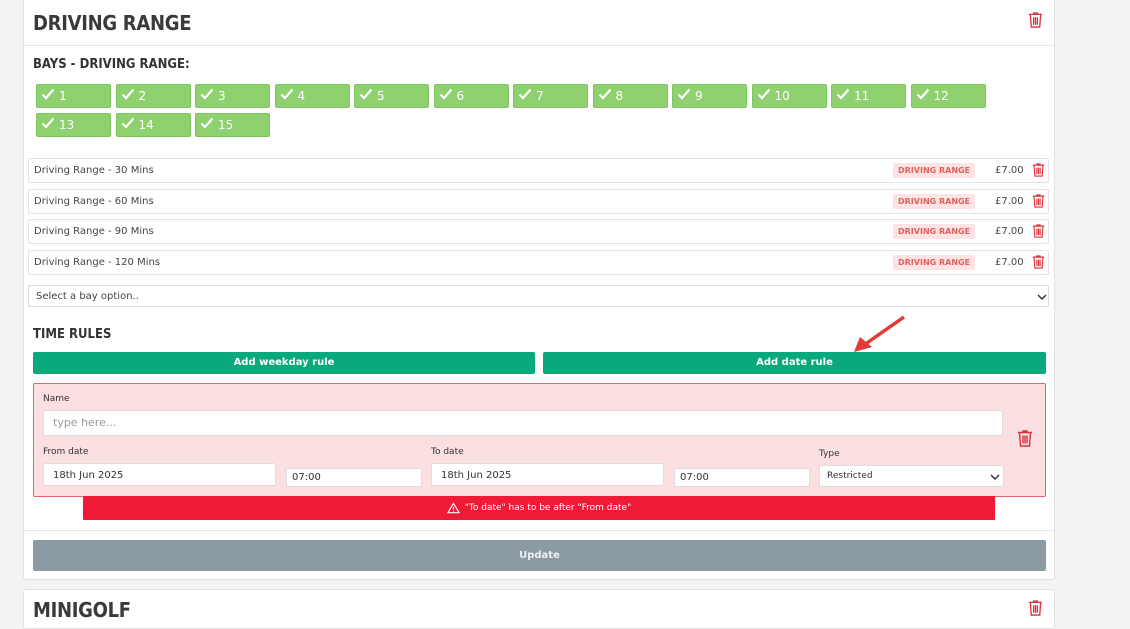 The width and height of the screenshot is (1130, 629). I want to click on bay-number: 4, so click(301, 96).